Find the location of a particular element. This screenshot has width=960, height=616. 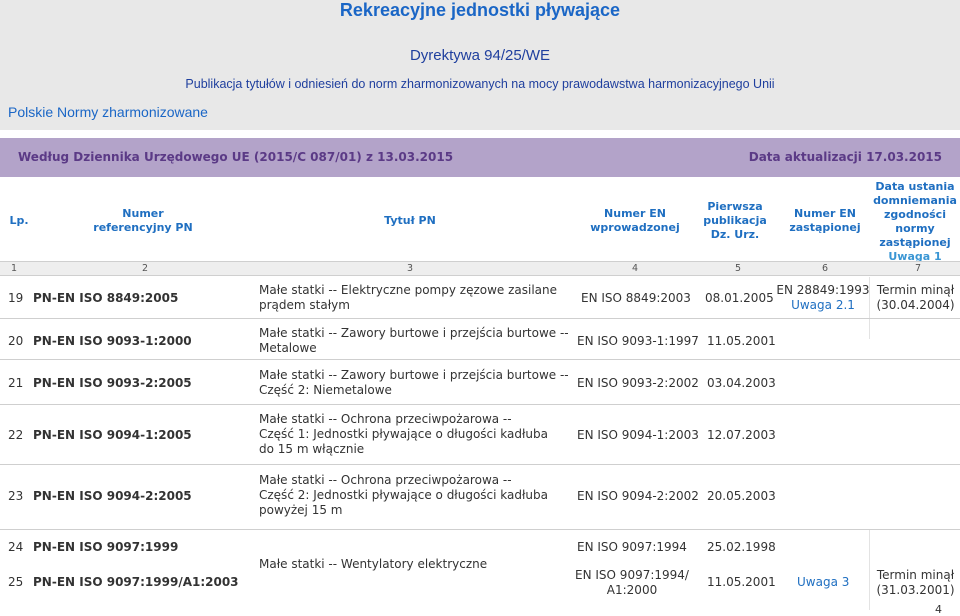

row25-date-line2: (31.03.2001) is located at coordinates (915, 590).